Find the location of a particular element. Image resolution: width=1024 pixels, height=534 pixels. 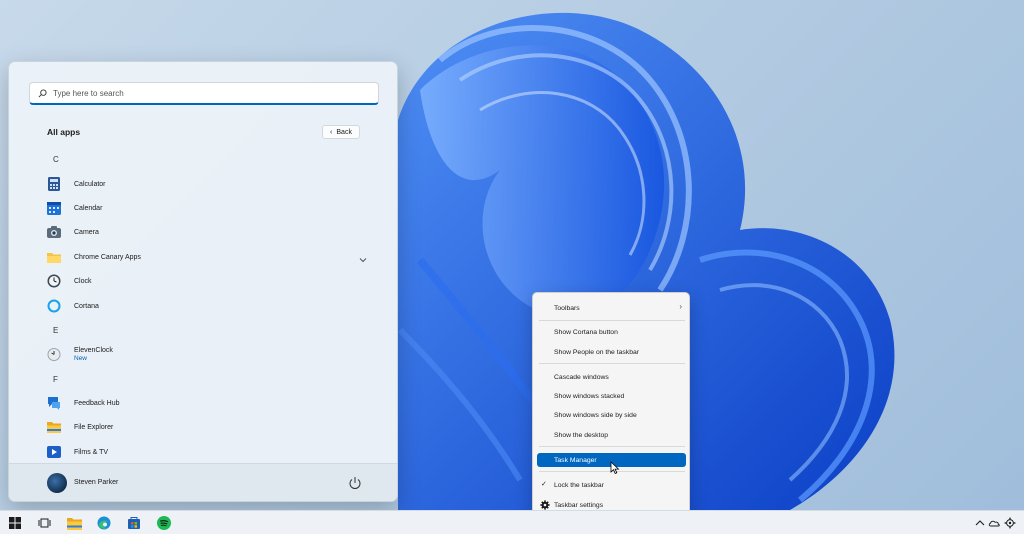

app-label: Feedback Hub is located at coordinates (97, 403).